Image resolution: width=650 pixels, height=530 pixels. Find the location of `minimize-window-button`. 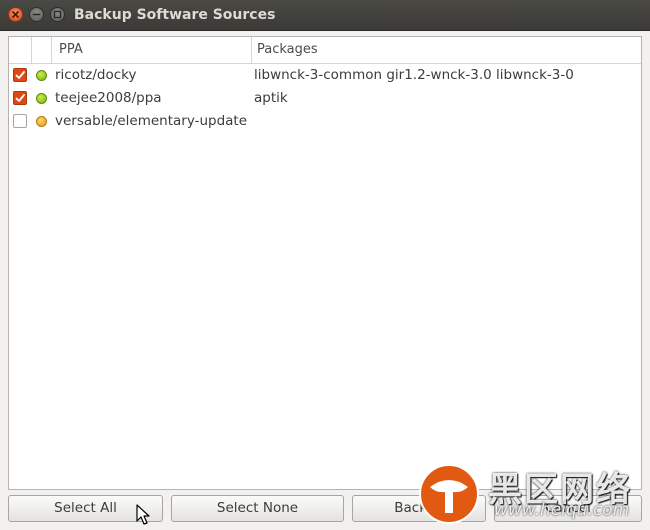

minimize-window-button is located at coordinates (36, 14).